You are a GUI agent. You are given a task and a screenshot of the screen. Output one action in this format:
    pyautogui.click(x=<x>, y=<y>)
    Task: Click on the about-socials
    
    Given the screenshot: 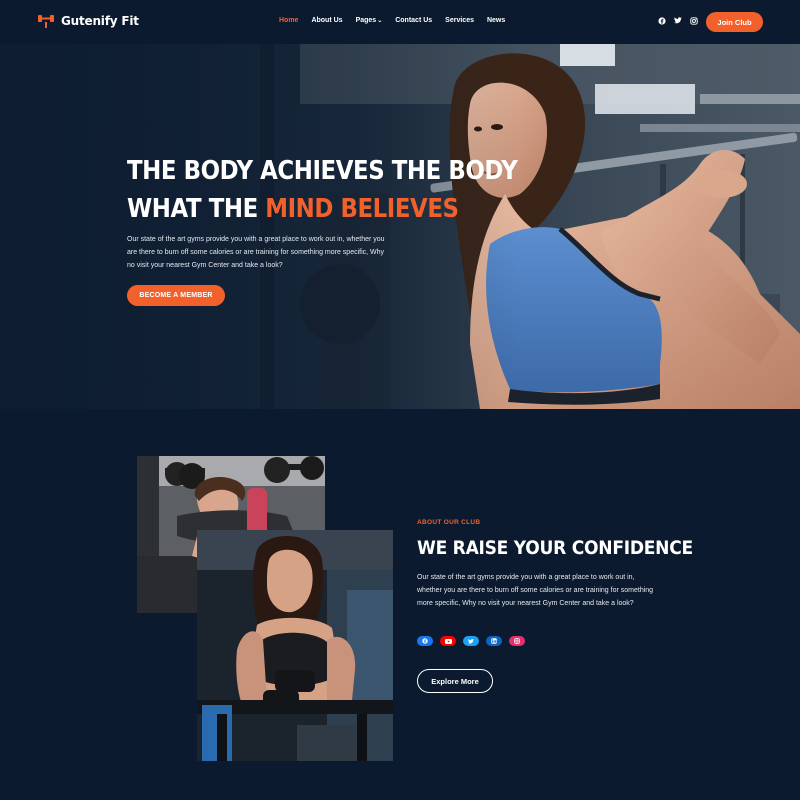 What is the action you would take?
    pyautogui.click(x=471, y=641)
    